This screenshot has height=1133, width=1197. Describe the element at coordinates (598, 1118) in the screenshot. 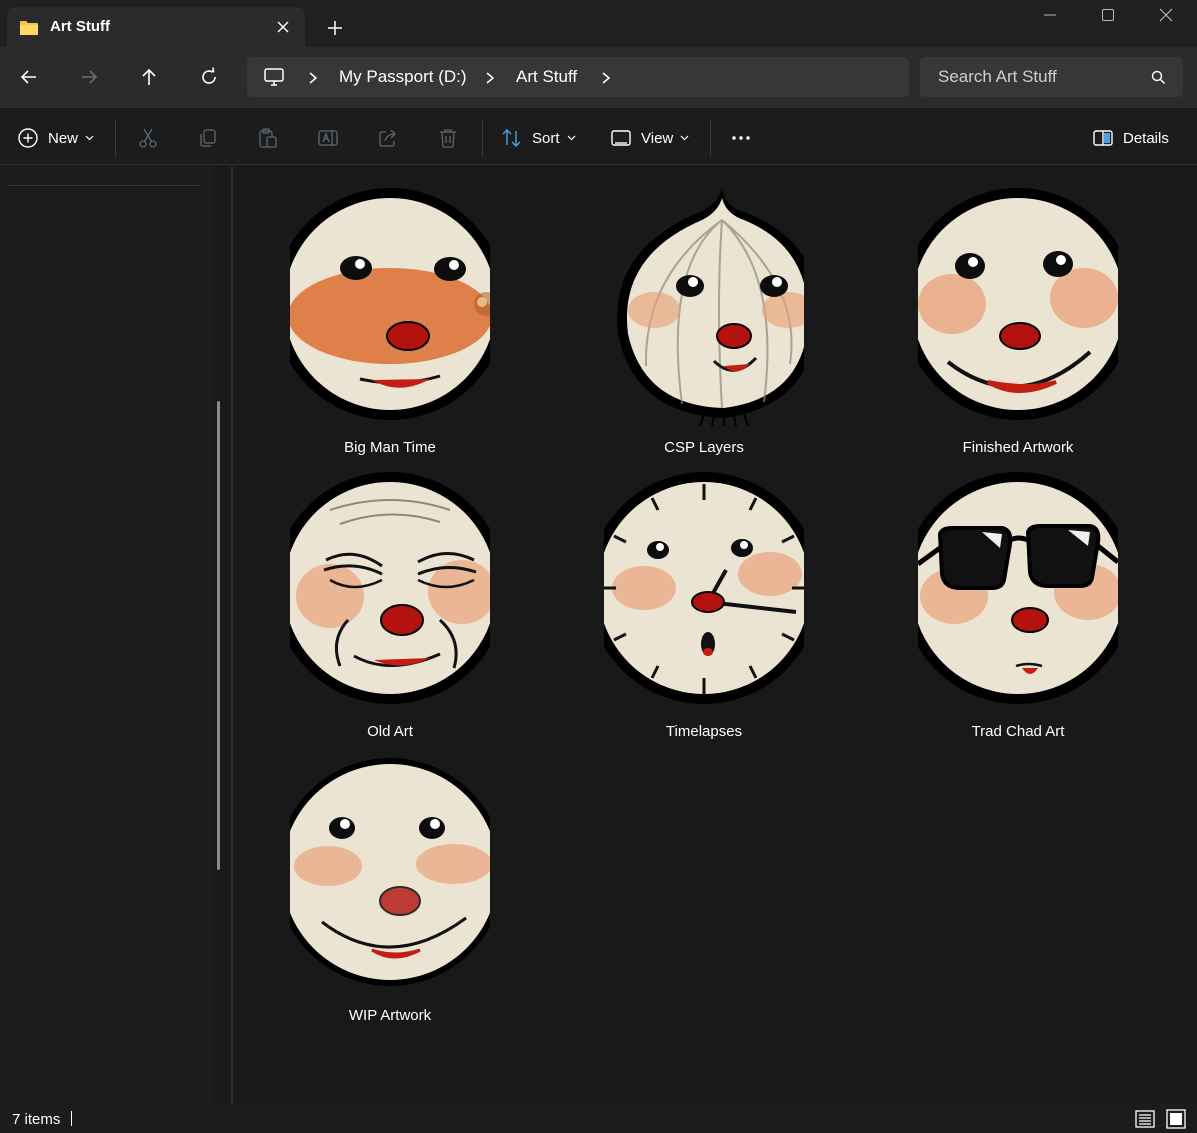

I see `status-bar: 7 items` at that location.